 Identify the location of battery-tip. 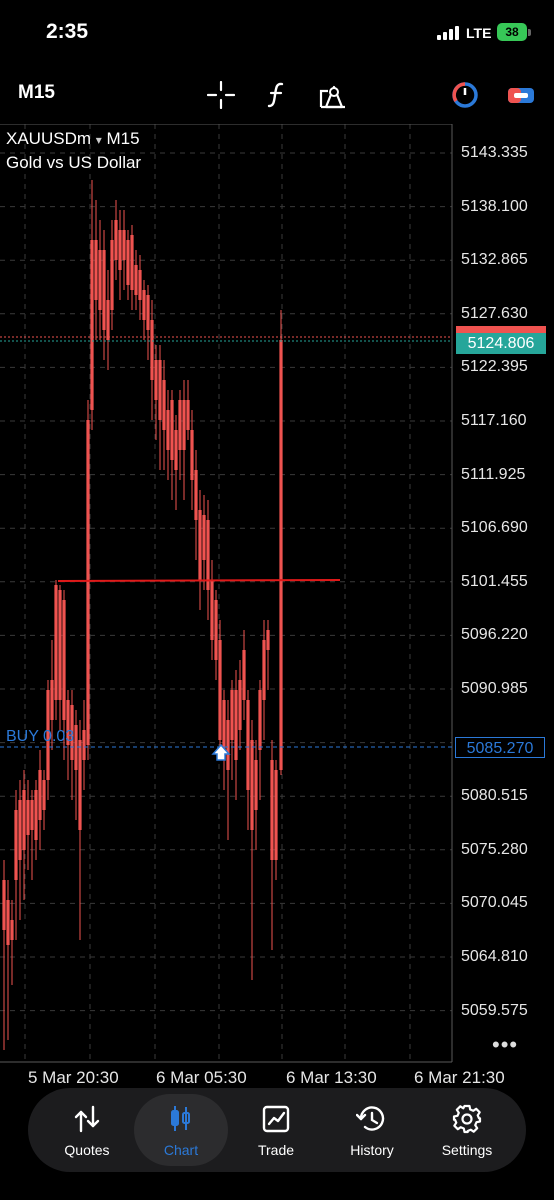
(529, 32).